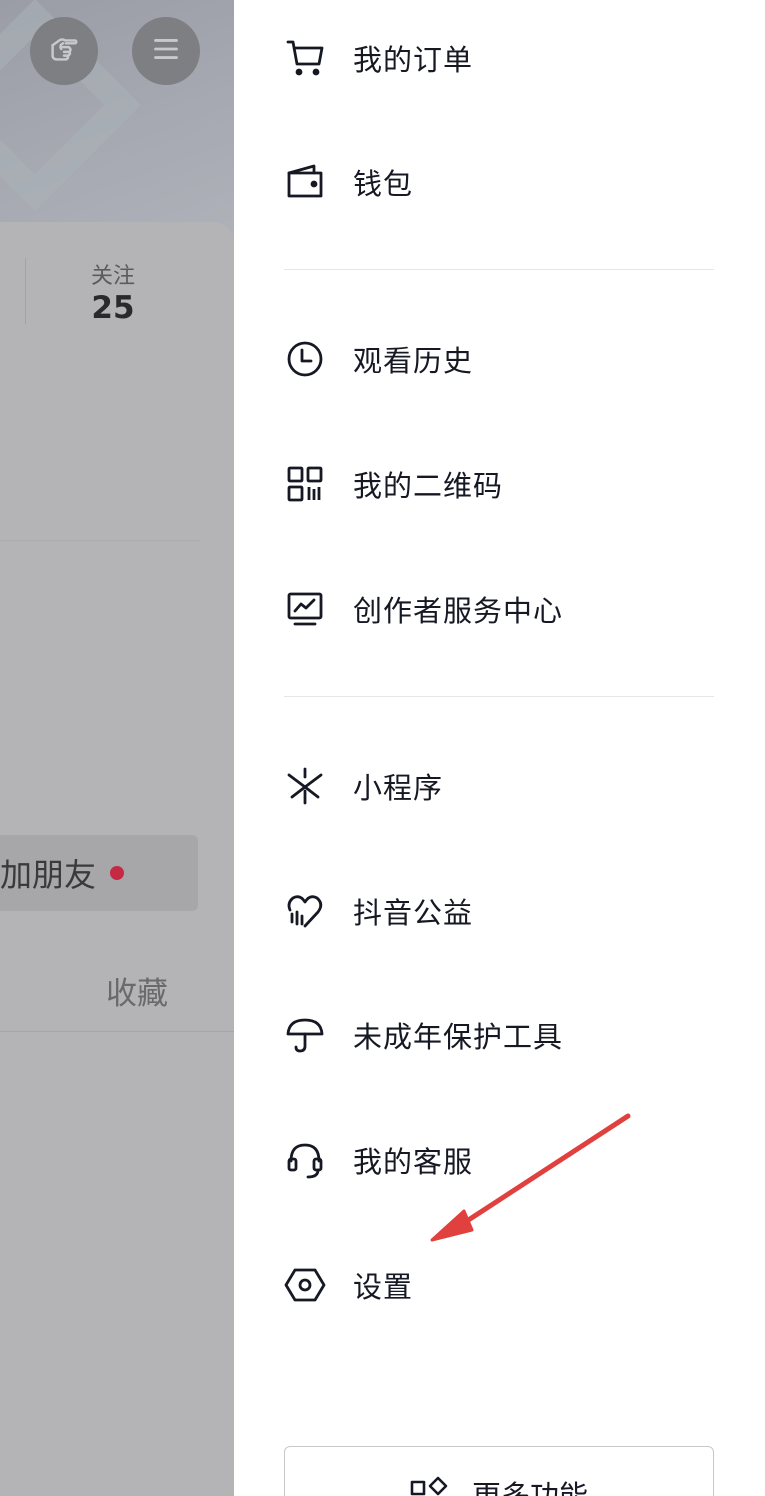 This screenshot has width=765, height=1496. What do you see at coordinates (117, 873) in the screenshot?
I see `notification-dot` at bounding box center [117, 873].